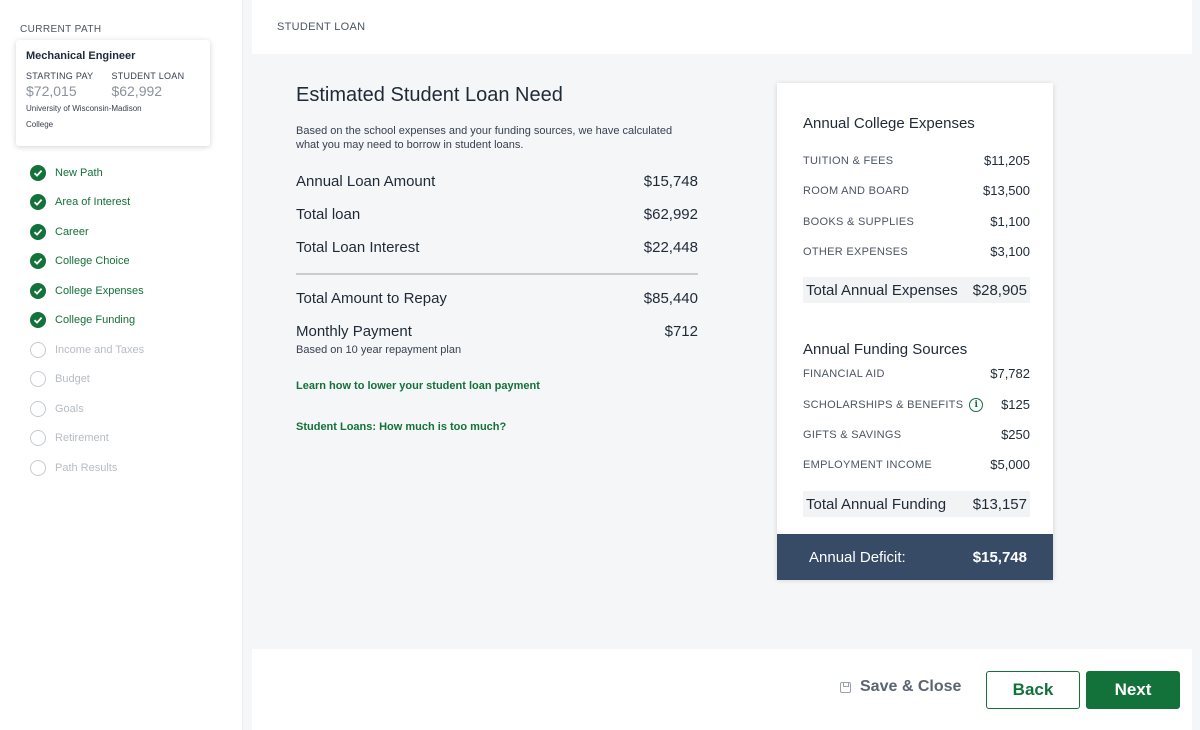  I want to click on step-college-funding: College Funding, so click(87, 321).